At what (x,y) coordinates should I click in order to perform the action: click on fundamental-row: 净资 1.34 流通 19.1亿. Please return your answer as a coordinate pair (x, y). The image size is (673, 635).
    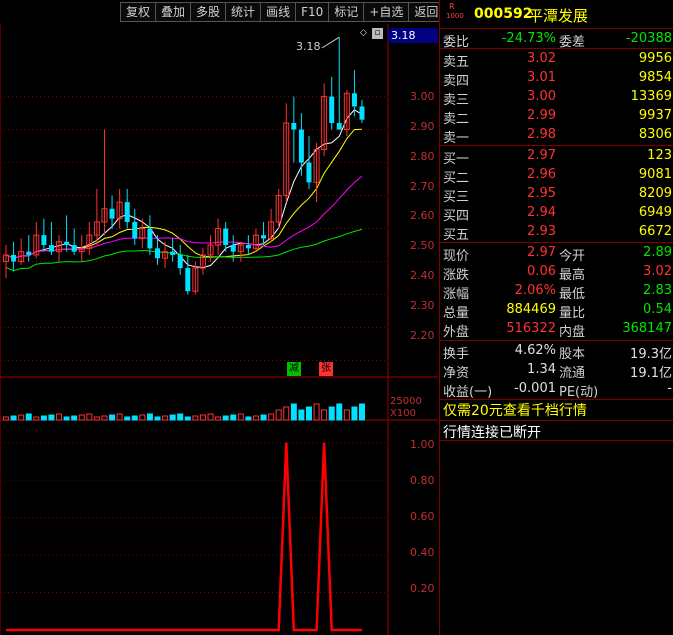
    Looking at the image, I should click on (556, 371).